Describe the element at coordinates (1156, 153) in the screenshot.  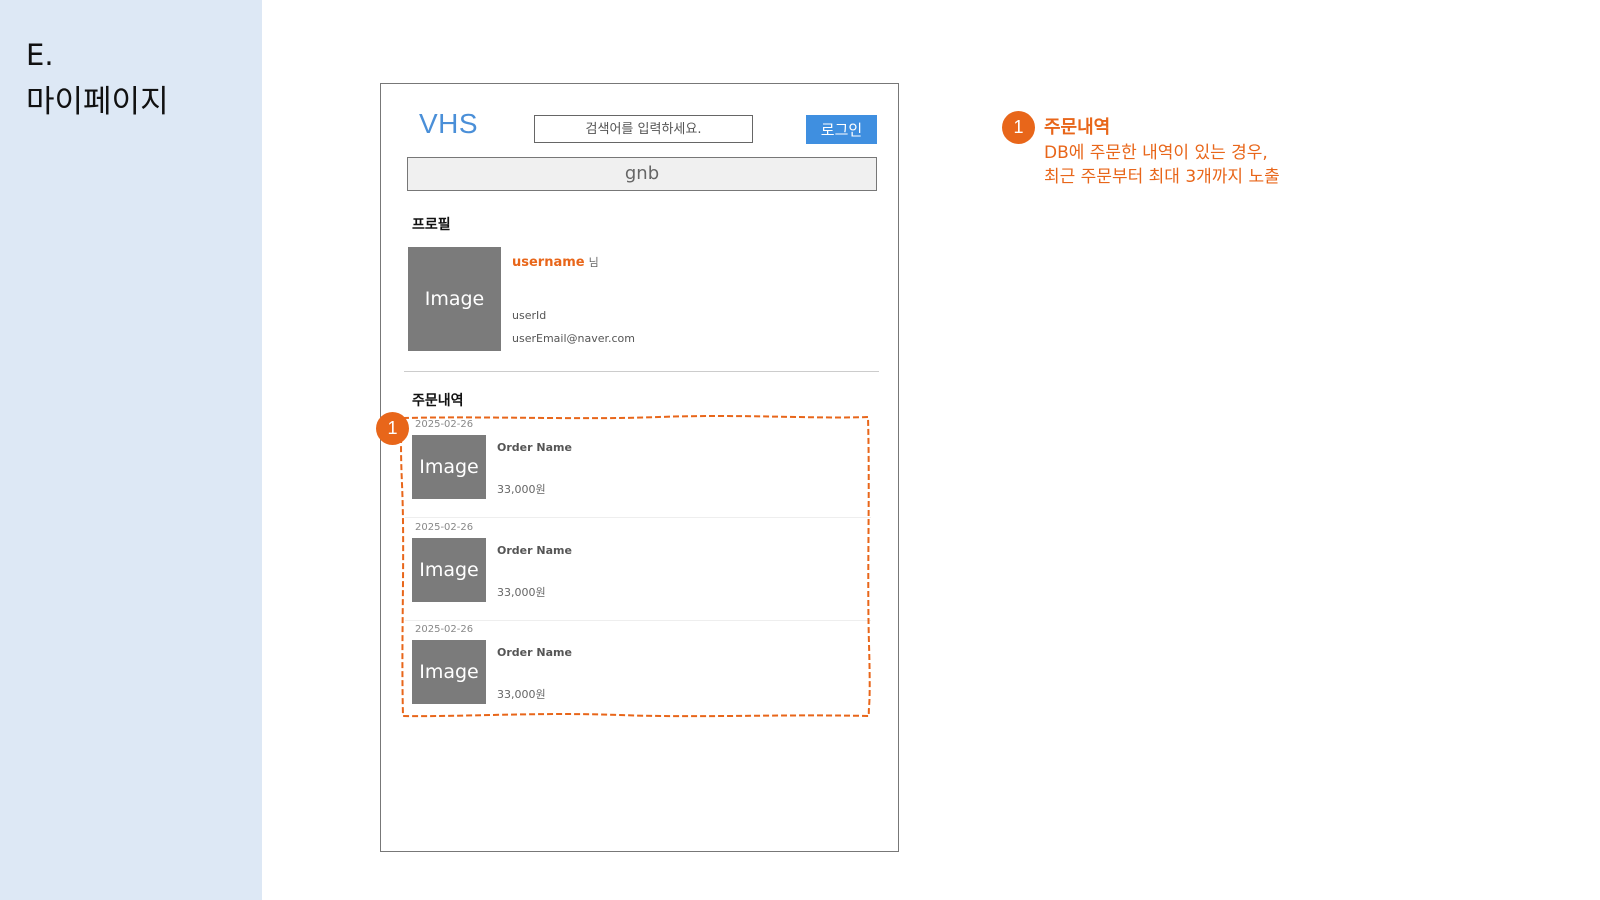
I see `annotation-description-line1: DB에 주문한 내역이 있는 경우,` at that location.